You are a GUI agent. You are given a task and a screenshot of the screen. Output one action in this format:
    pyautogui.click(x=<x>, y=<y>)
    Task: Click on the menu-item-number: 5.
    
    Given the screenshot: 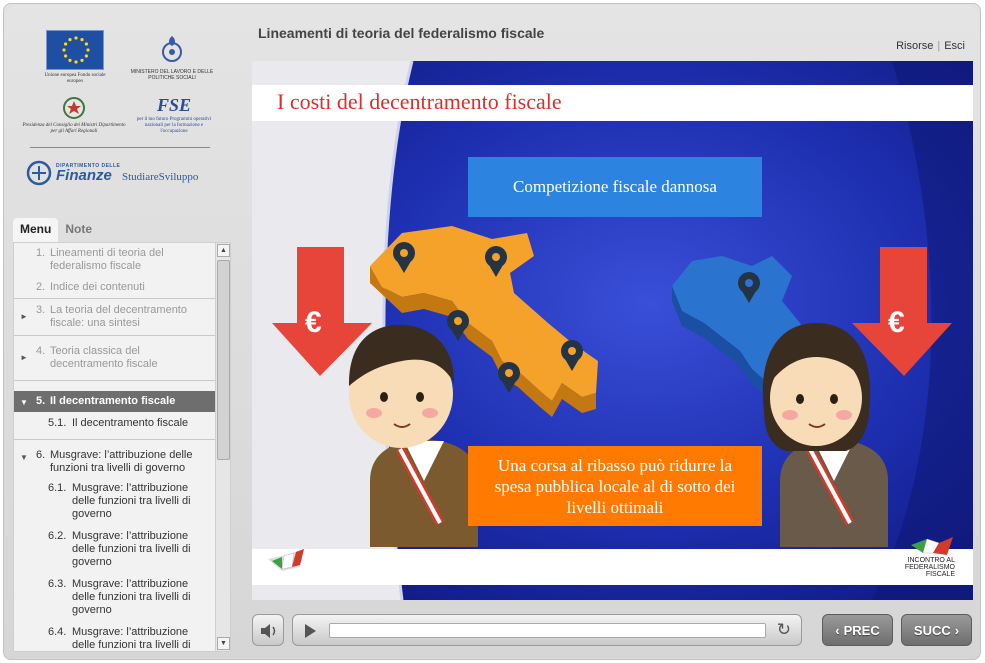 What is the action you would take?
    pyautogui.click(x=41, y=401)
    